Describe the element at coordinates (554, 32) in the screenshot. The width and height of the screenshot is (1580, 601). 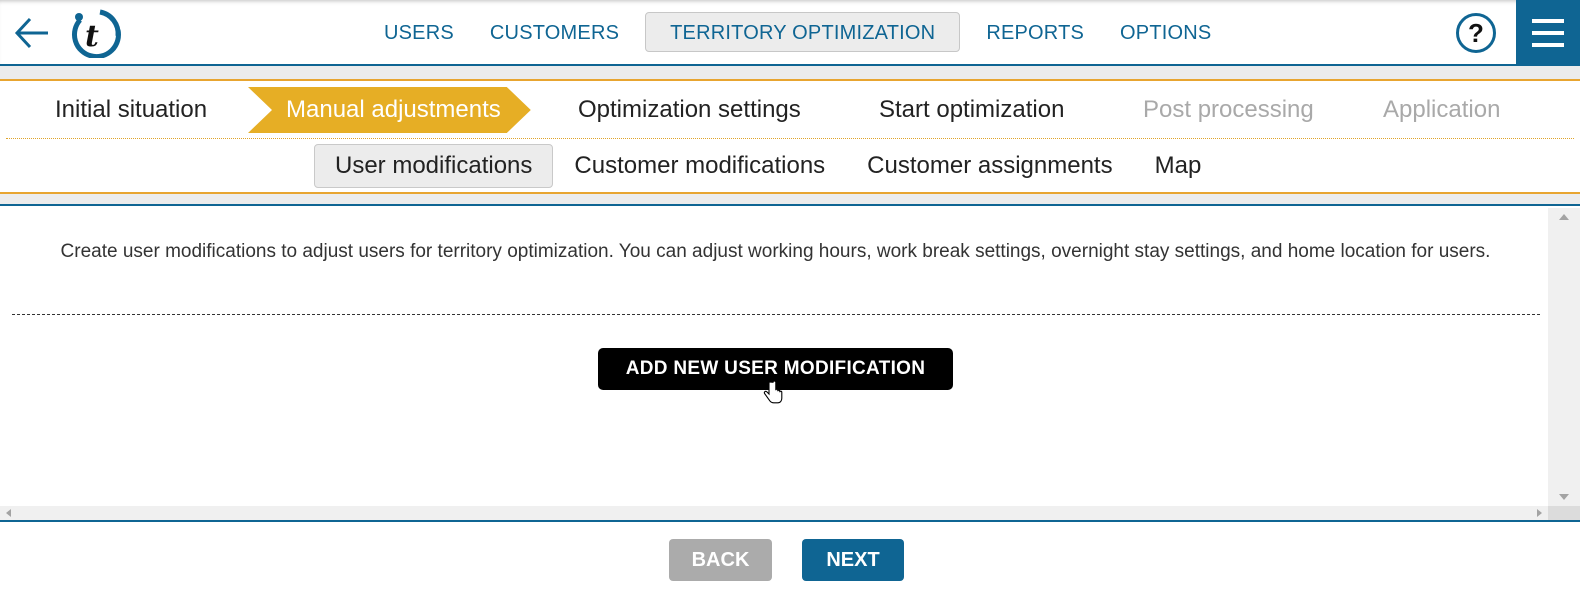
I see `nav-customers: CUSTOMERS` at that location.